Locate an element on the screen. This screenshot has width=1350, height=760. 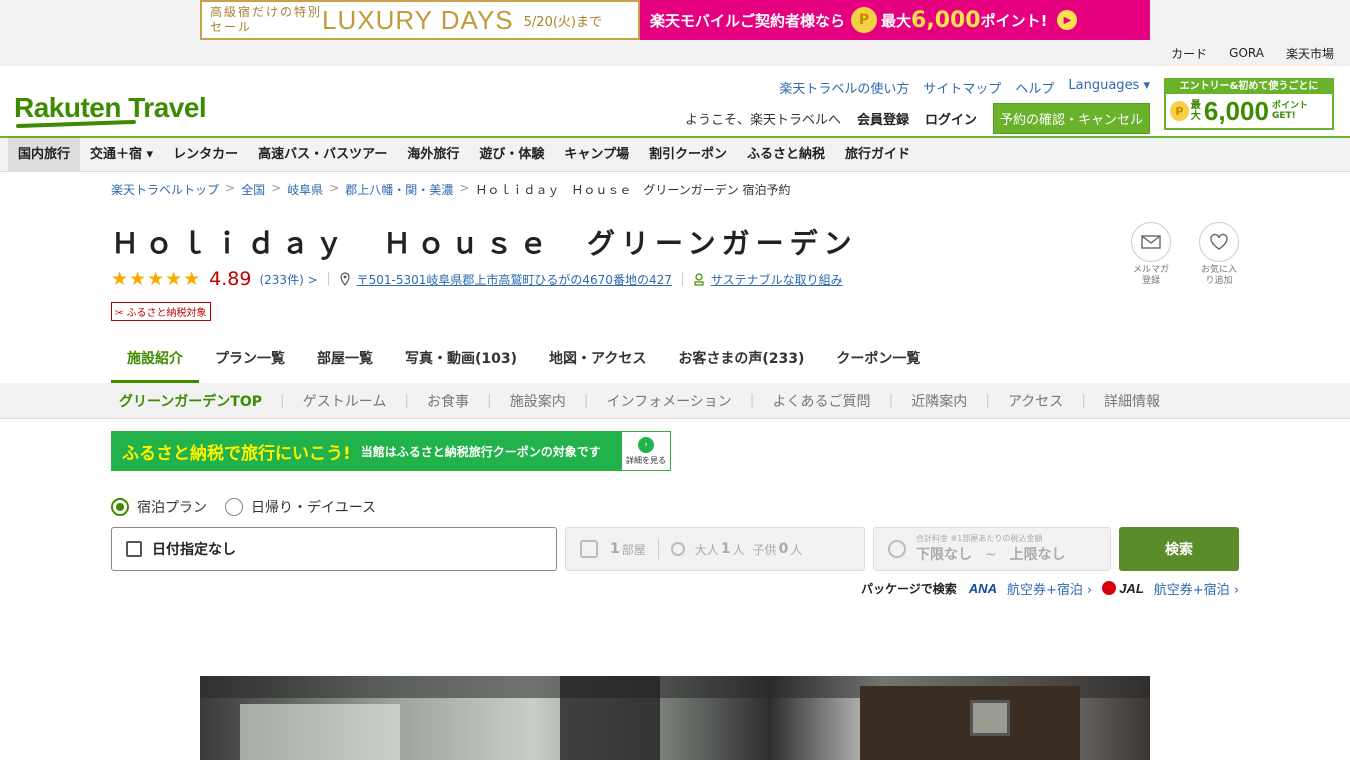
entry-points: 6,000 is located at coordinates (1236, 110).